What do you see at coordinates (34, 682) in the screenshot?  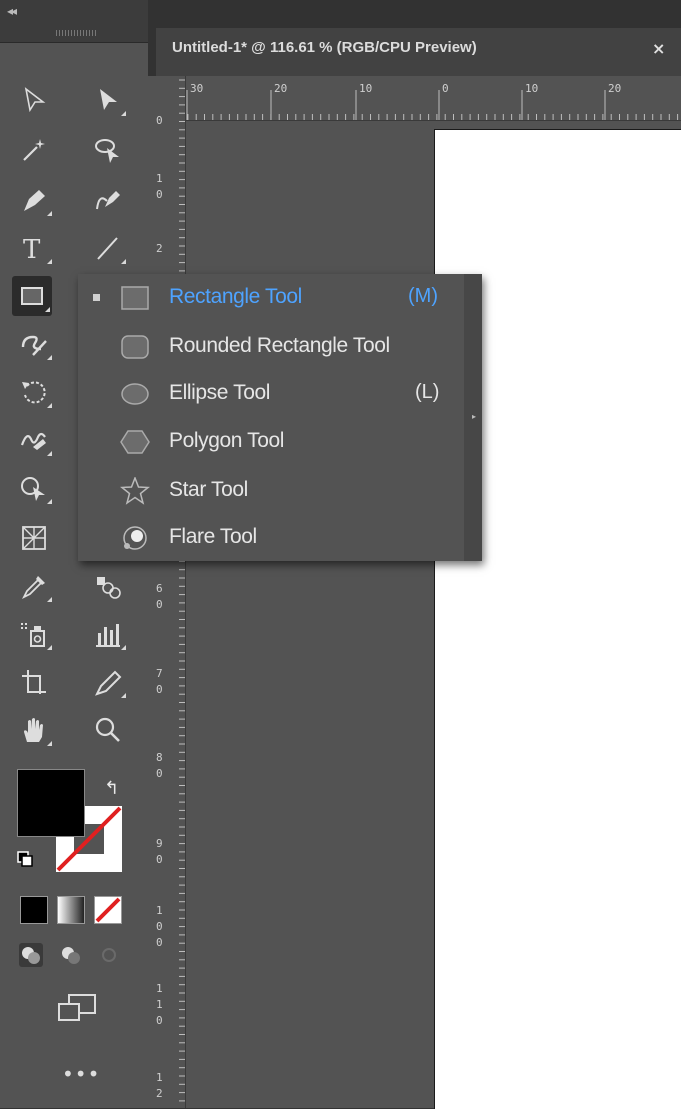 I see `artboard-tool-button` at bounding box center [34, 682].